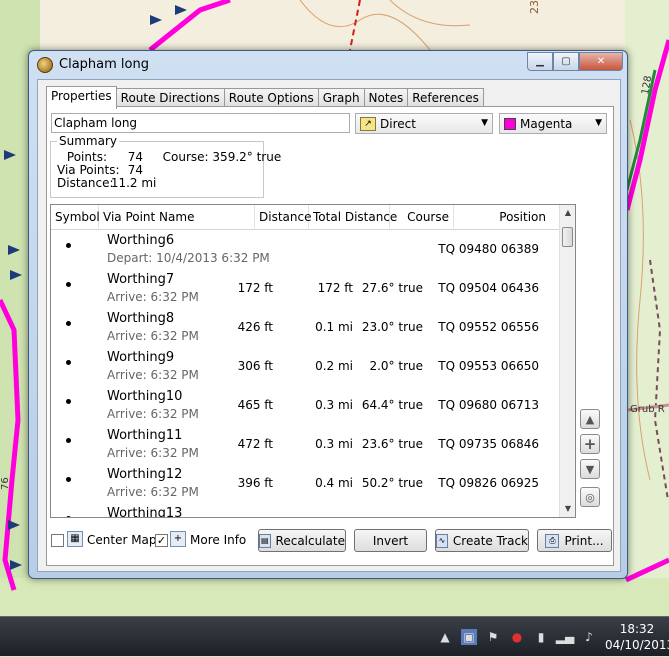 The width and height of the screenshot is (669, 657). What do you see at coordinates (255, 366) in the screenshot?
I see `row-distance: 306 ft` at bounding box center [255, 366].